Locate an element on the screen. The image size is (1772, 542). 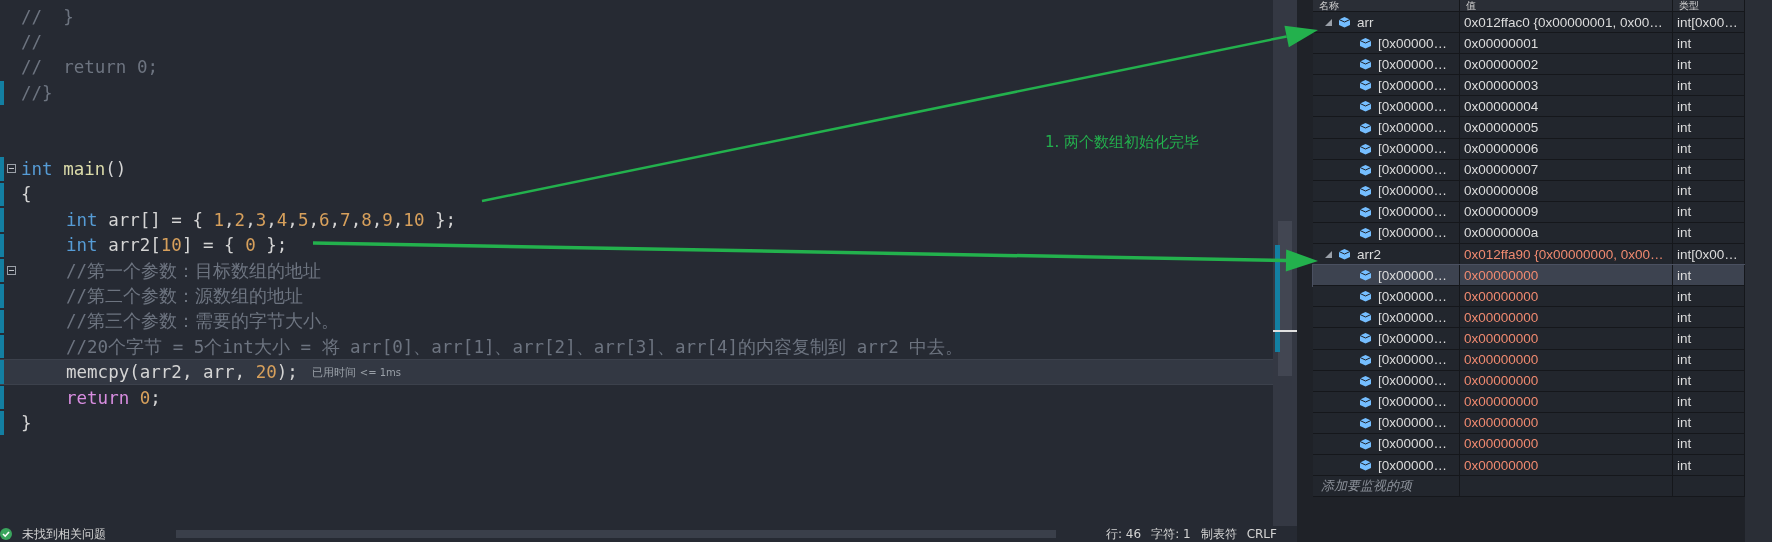
watch-row: [0x00000… 0x00000001 int is located at coordinates (1529, 44).